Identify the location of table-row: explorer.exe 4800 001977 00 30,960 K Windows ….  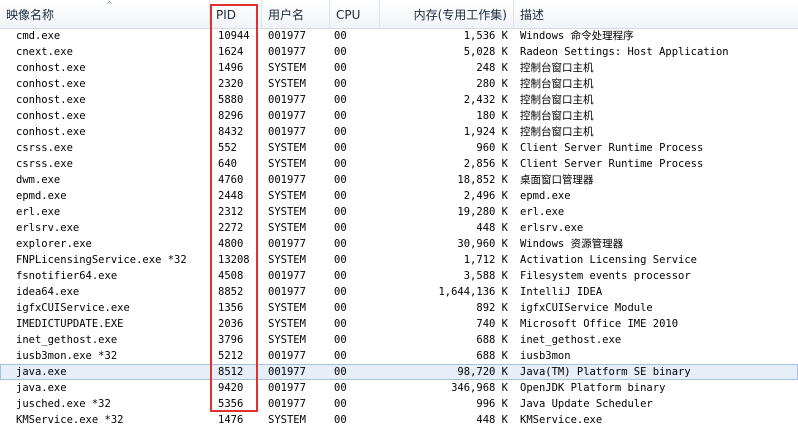
(399, 244).